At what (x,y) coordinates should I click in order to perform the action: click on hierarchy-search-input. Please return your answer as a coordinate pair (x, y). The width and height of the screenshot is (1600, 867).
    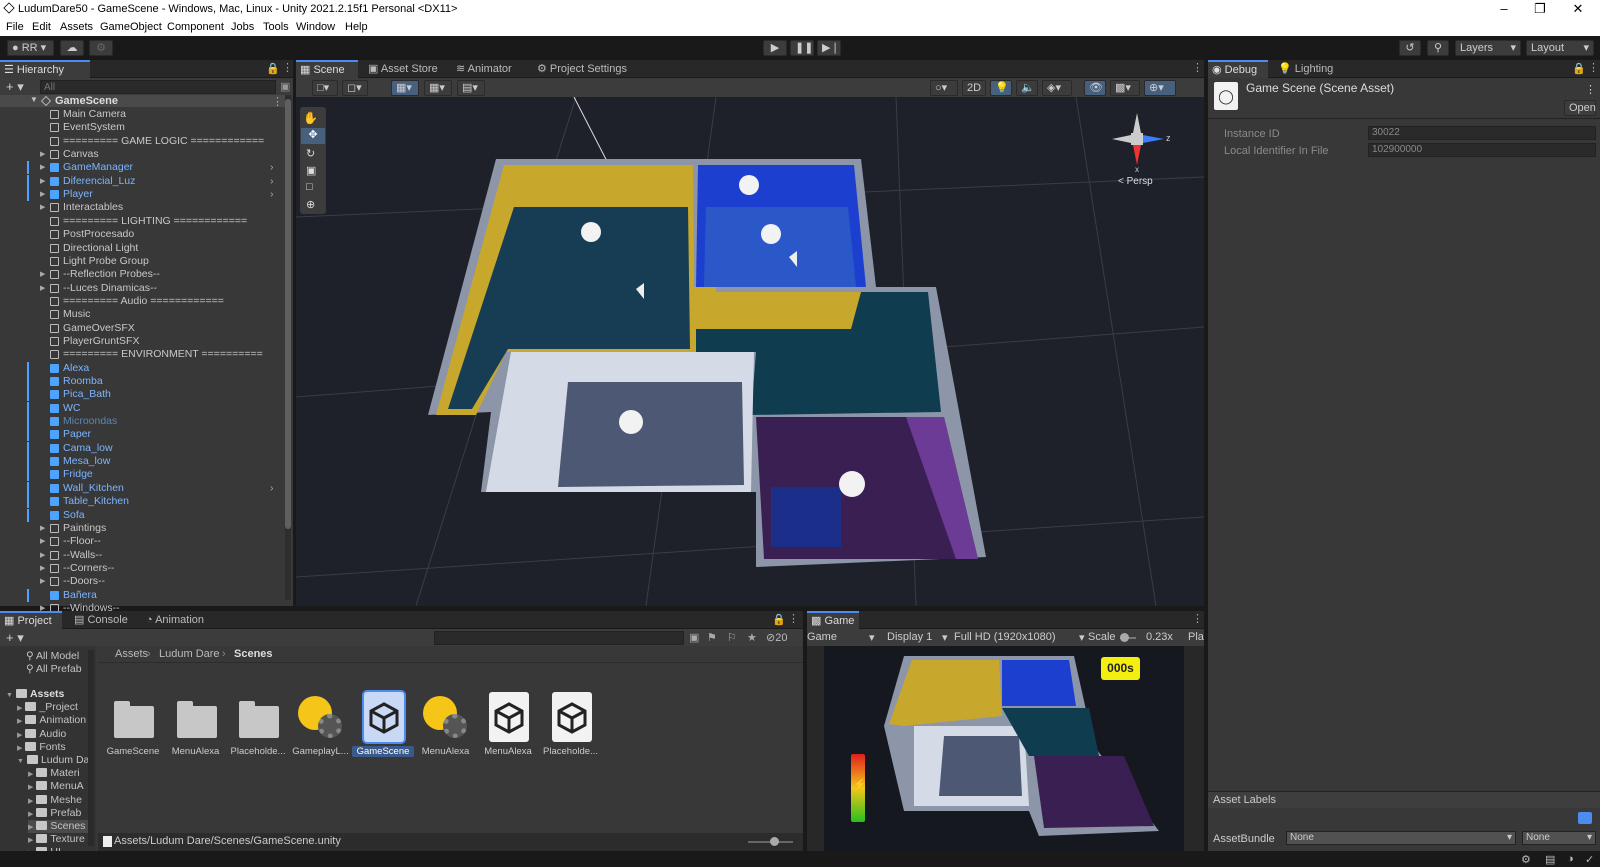
    Looking at the image, I should click on (158, 87).